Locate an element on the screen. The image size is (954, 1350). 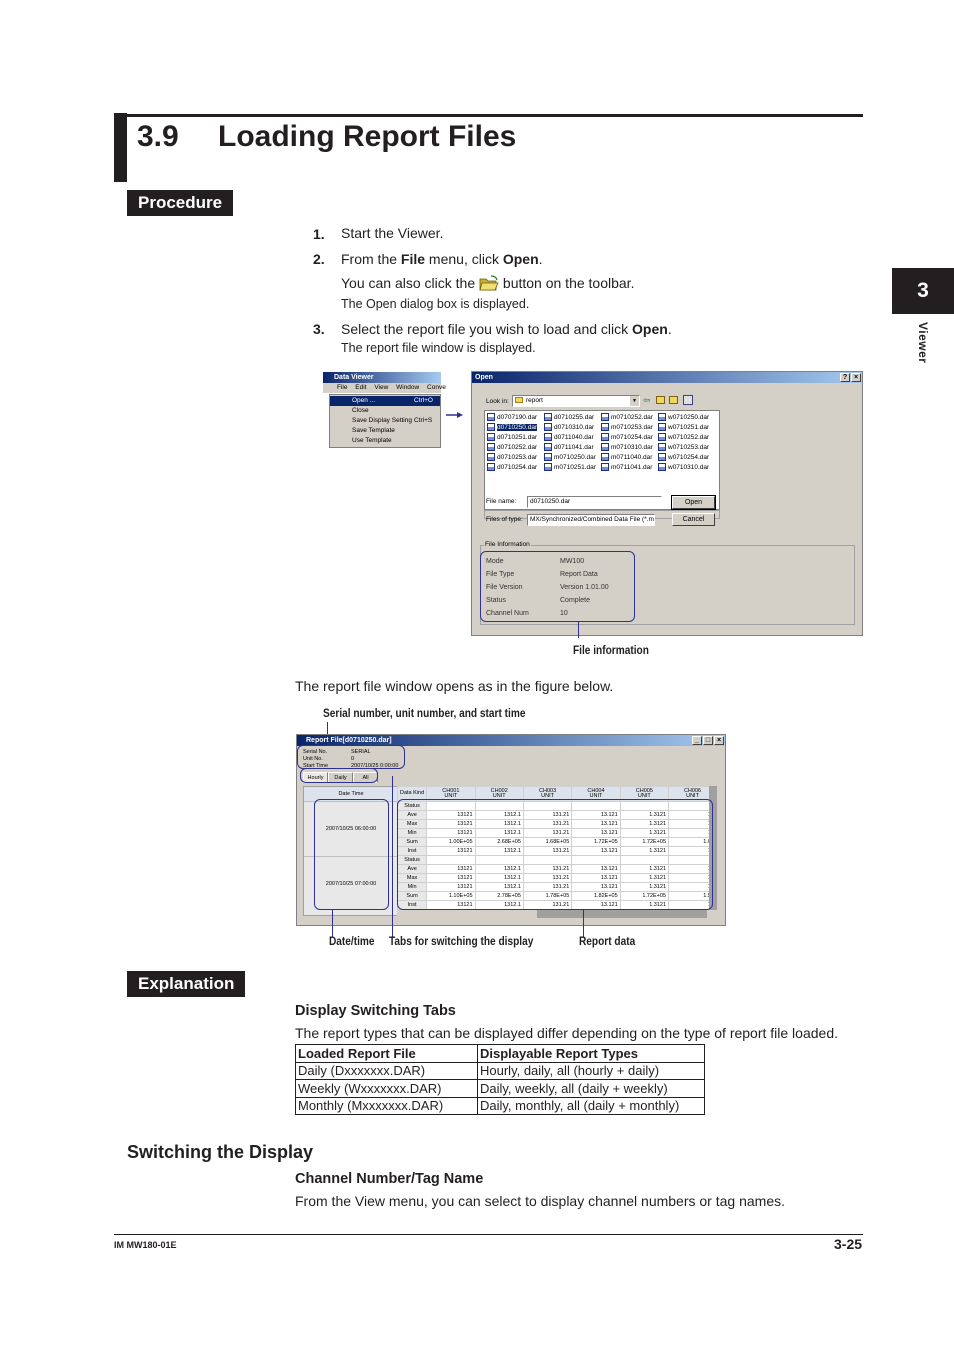
scroll-thumb is located at coordinates (622, 914).